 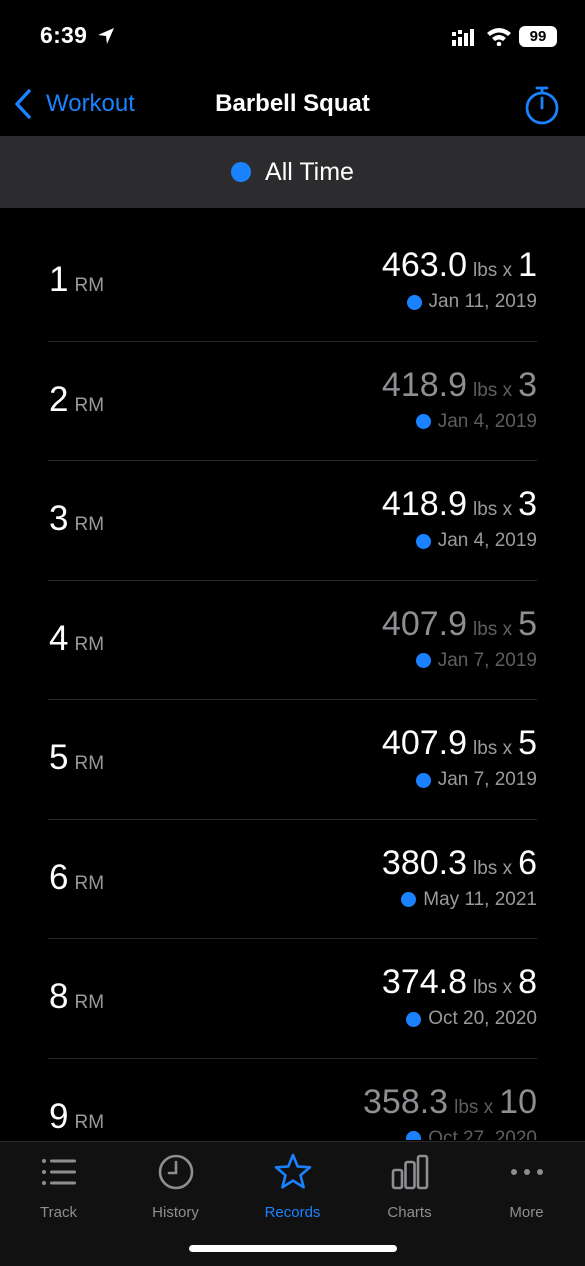 I want to click on record-date: Jan 11, 2019, so click(x=482, y=301).